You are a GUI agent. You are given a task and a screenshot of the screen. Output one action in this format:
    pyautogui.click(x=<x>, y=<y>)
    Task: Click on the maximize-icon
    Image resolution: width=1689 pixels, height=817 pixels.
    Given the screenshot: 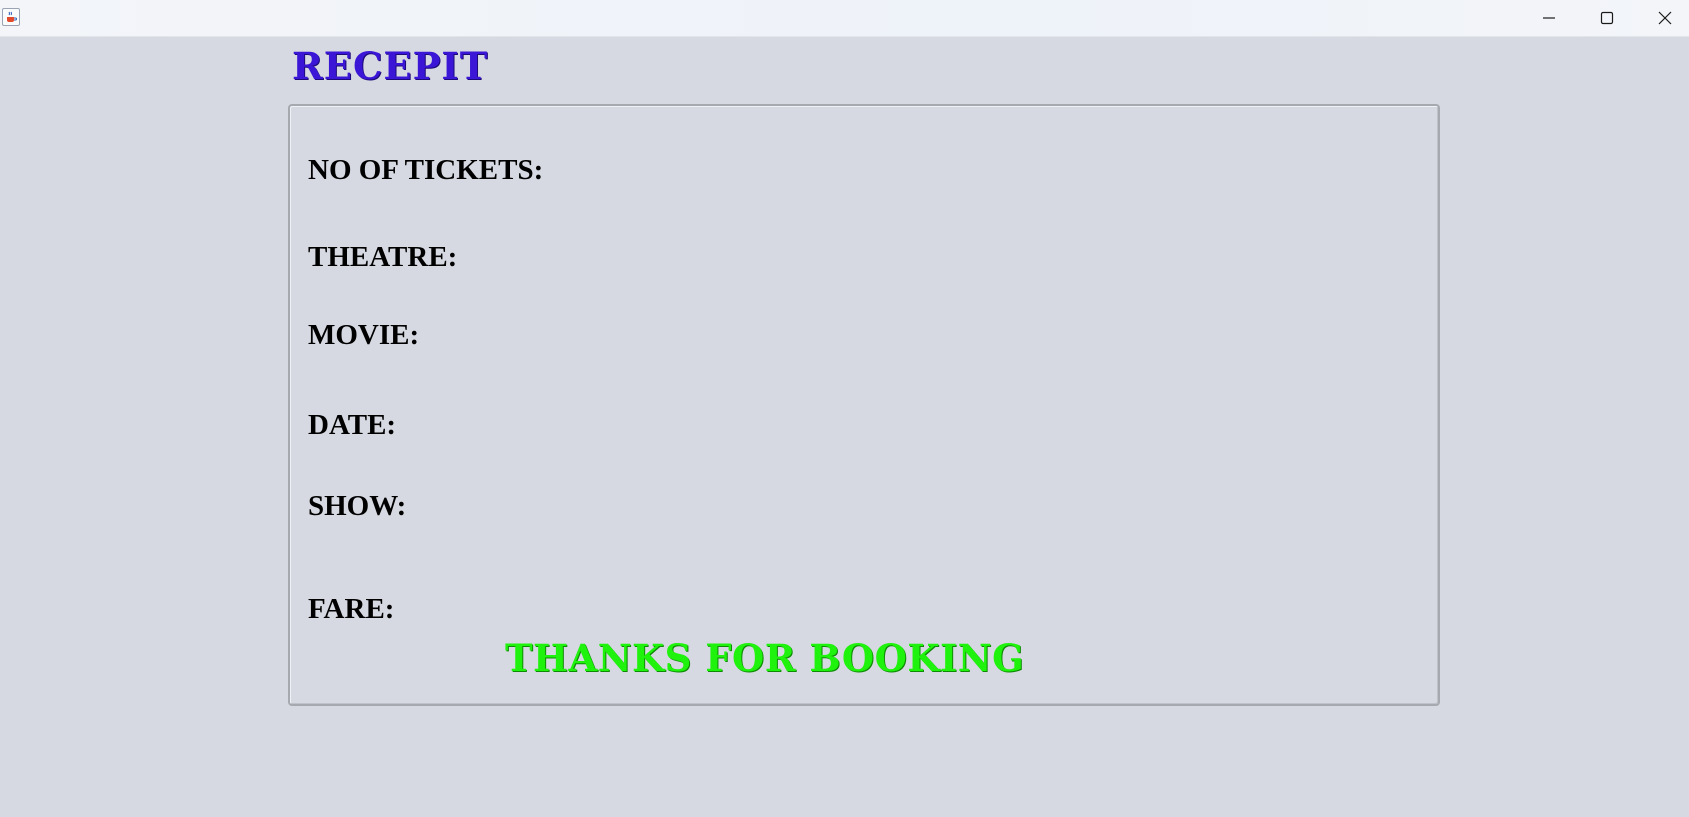 What is the action you would take?
    pyautogui.click(x=1607, y=18)
    